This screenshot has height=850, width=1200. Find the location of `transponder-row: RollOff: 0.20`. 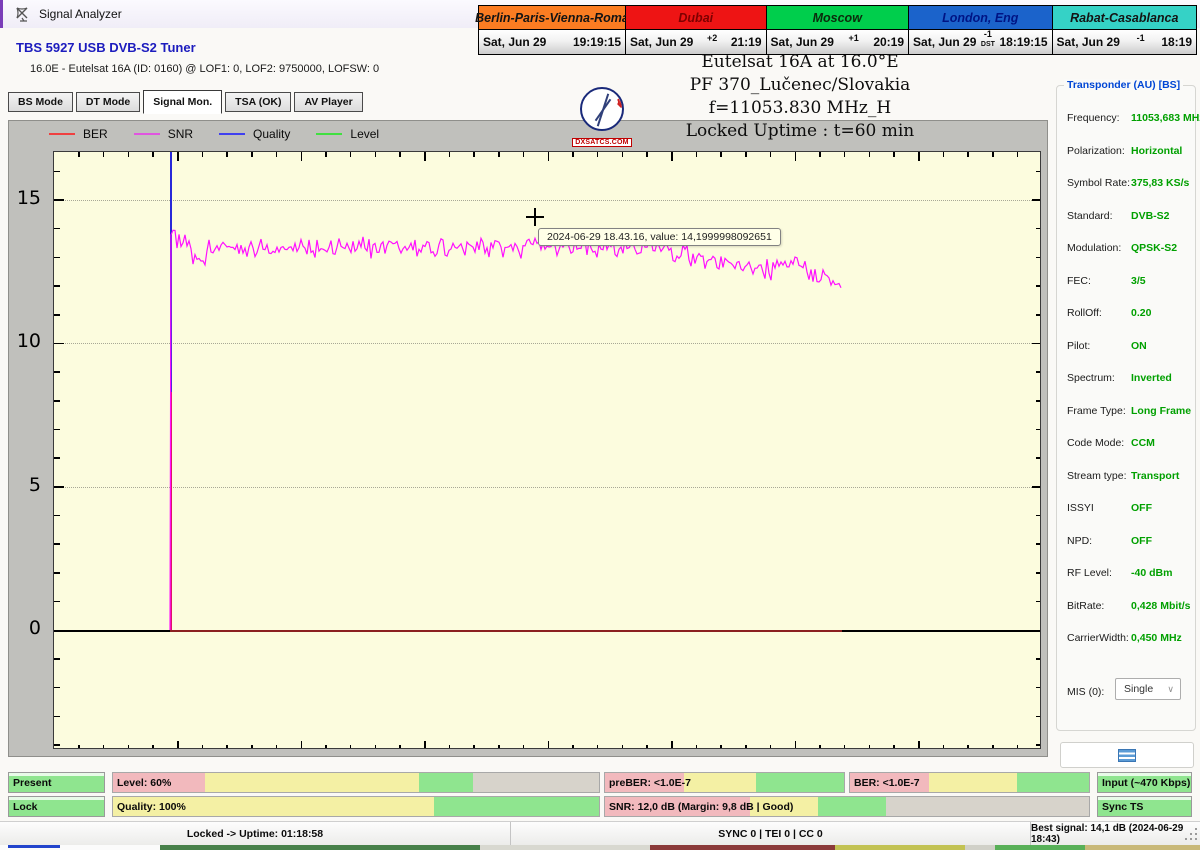

transponder-row: RollOff: 0.20 is located at coordinates (1129, 315).